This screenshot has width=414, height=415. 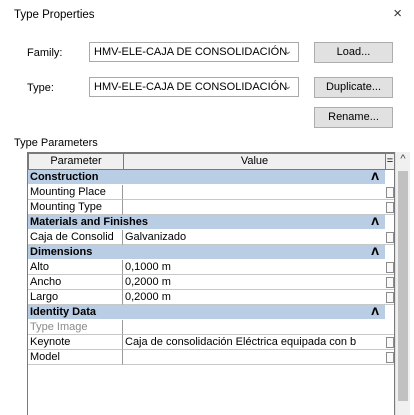 I want to click on column-header-formula: =, so click(x=389, y=161).